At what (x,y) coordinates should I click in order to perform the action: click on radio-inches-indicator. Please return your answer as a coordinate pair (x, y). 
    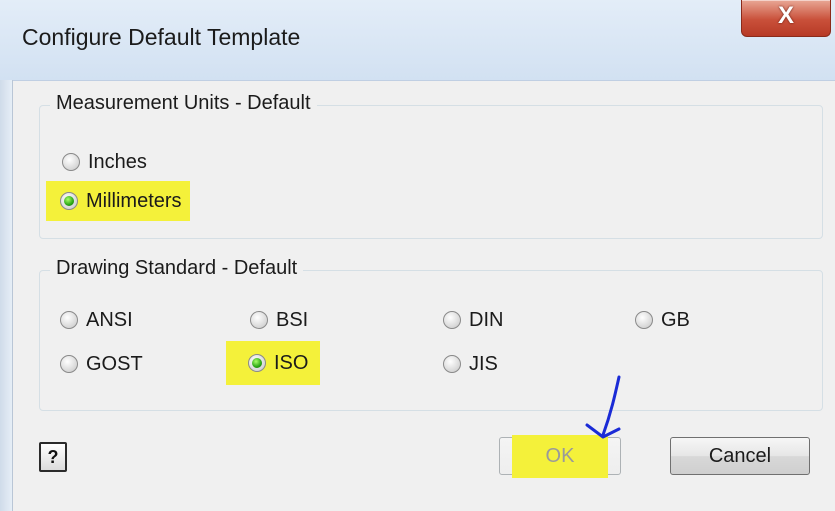
    Looking at the image, I should click on (71, 162).